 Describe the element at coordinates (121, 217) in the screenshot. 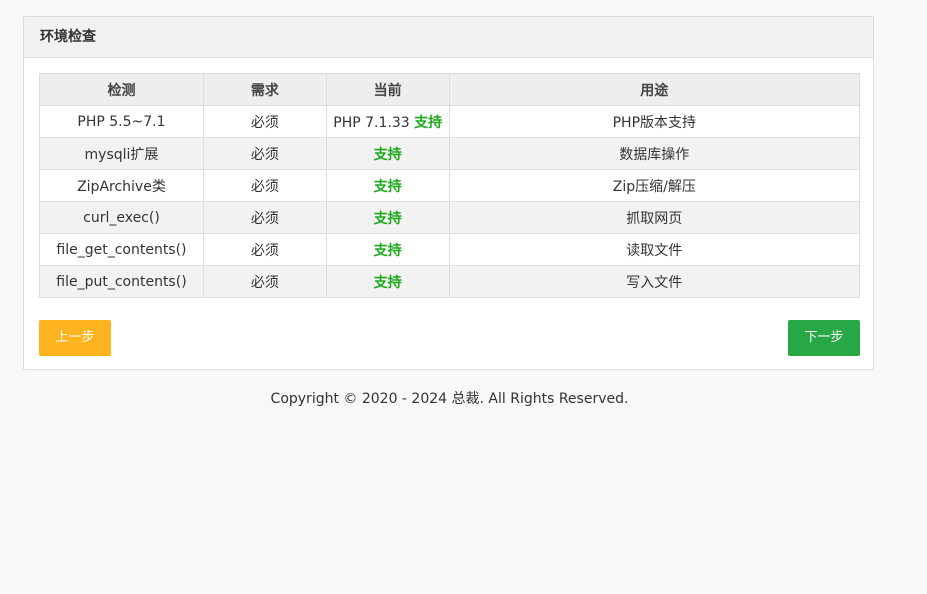

I see `cell-check: curl_exec()` at that location.